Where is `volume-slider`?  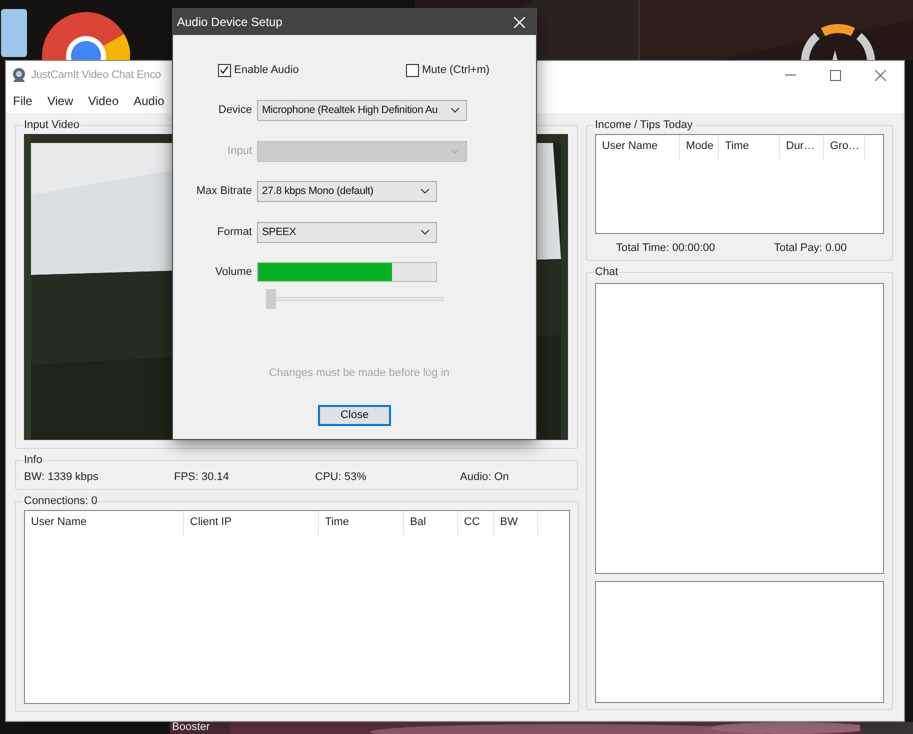 volume-slider is located at coordinates (354, 299).